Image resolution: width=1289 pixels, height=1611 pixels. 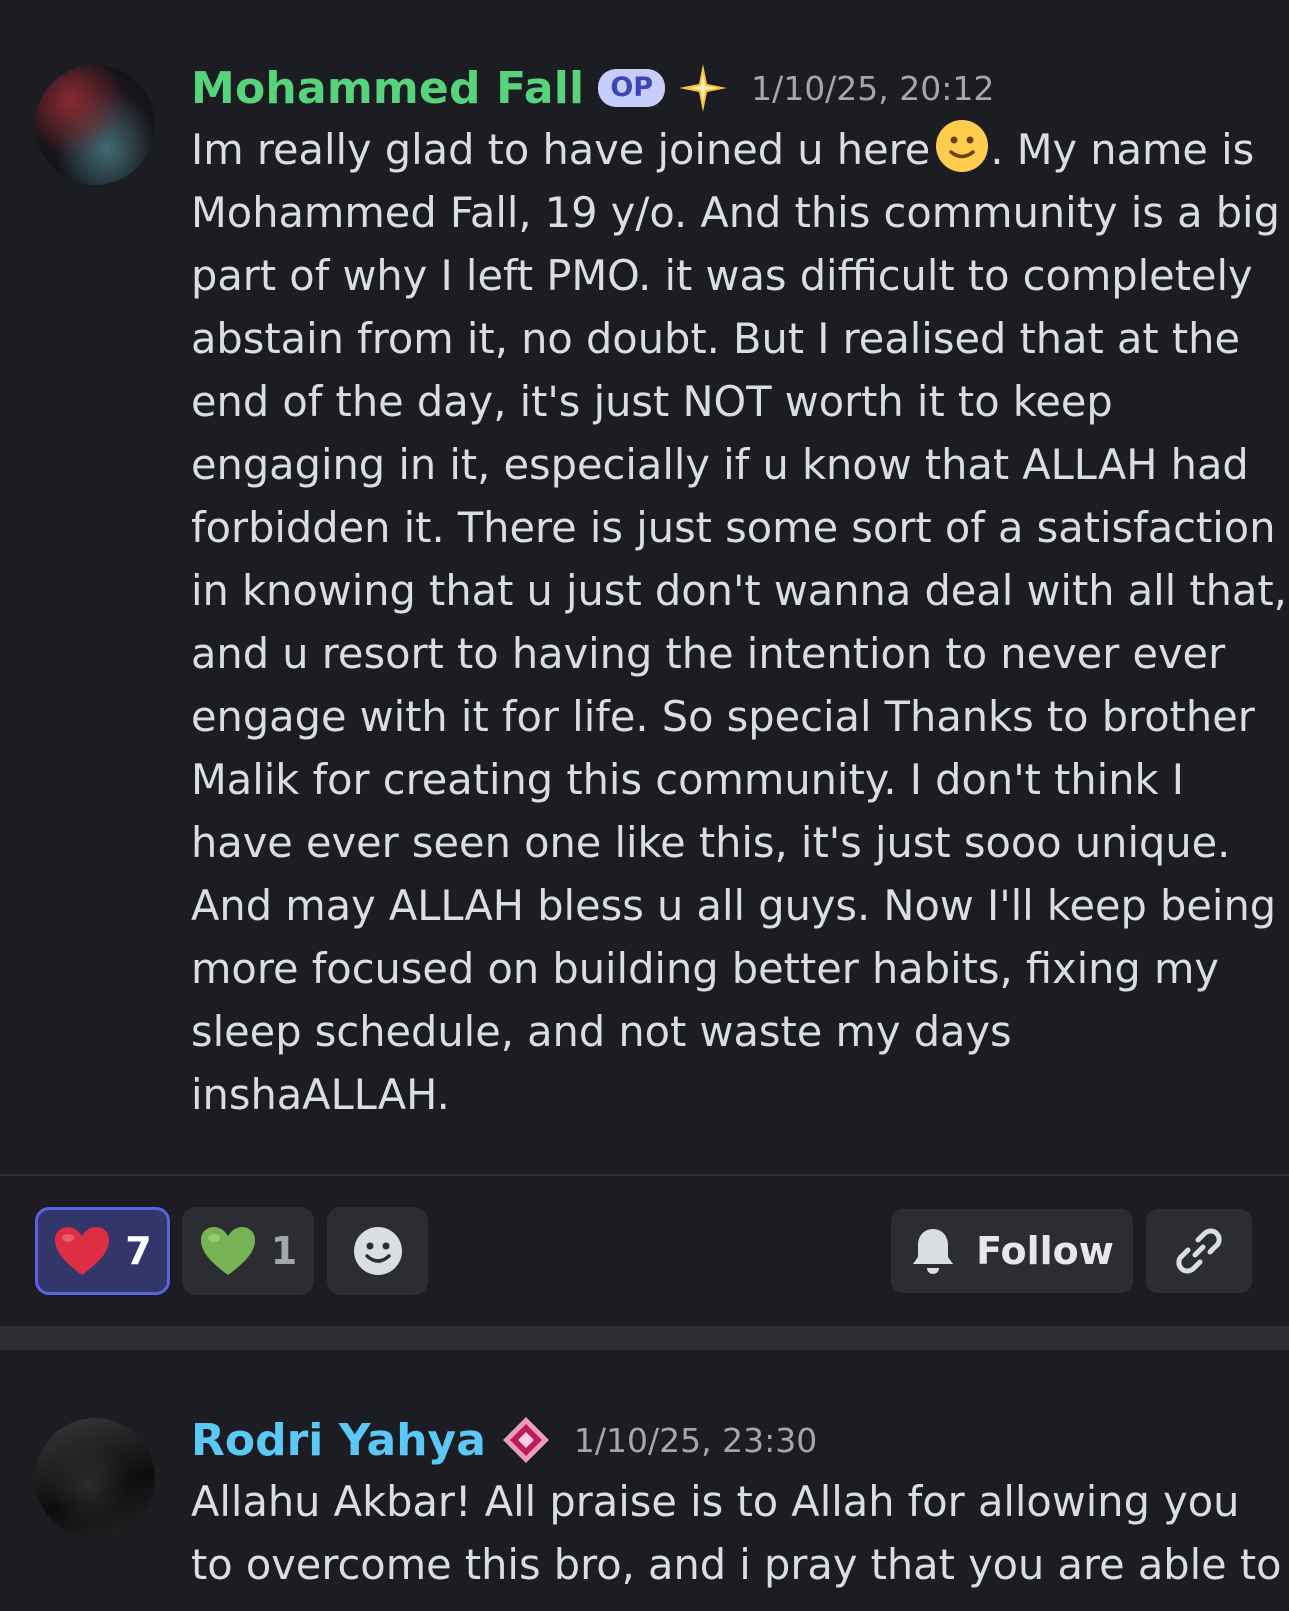 What do you see at coordinates (962, 146) in the screenshot?
I see `slightly-smiling-face-icon` at bounding box center [962, 146].